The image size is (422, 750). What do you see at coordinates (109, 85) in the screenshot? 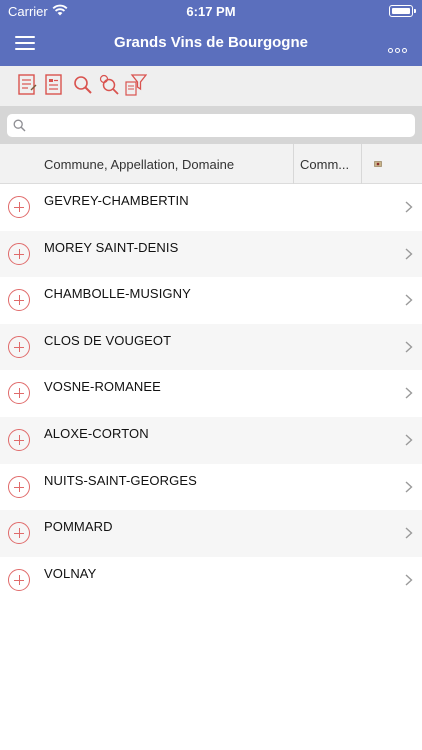
I see `advanced-search-icon` at bounding box center [109, 85].